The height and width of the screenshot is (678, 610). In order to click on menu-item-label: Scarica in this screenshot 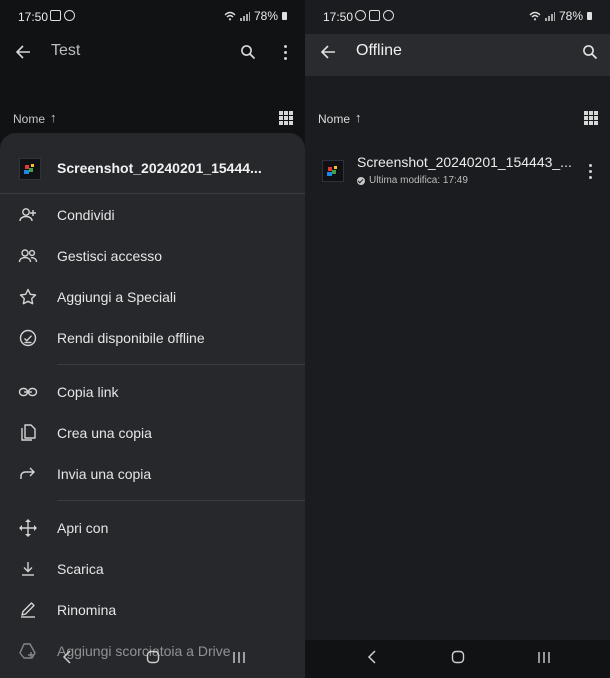, I will do `click(80, 569)`.